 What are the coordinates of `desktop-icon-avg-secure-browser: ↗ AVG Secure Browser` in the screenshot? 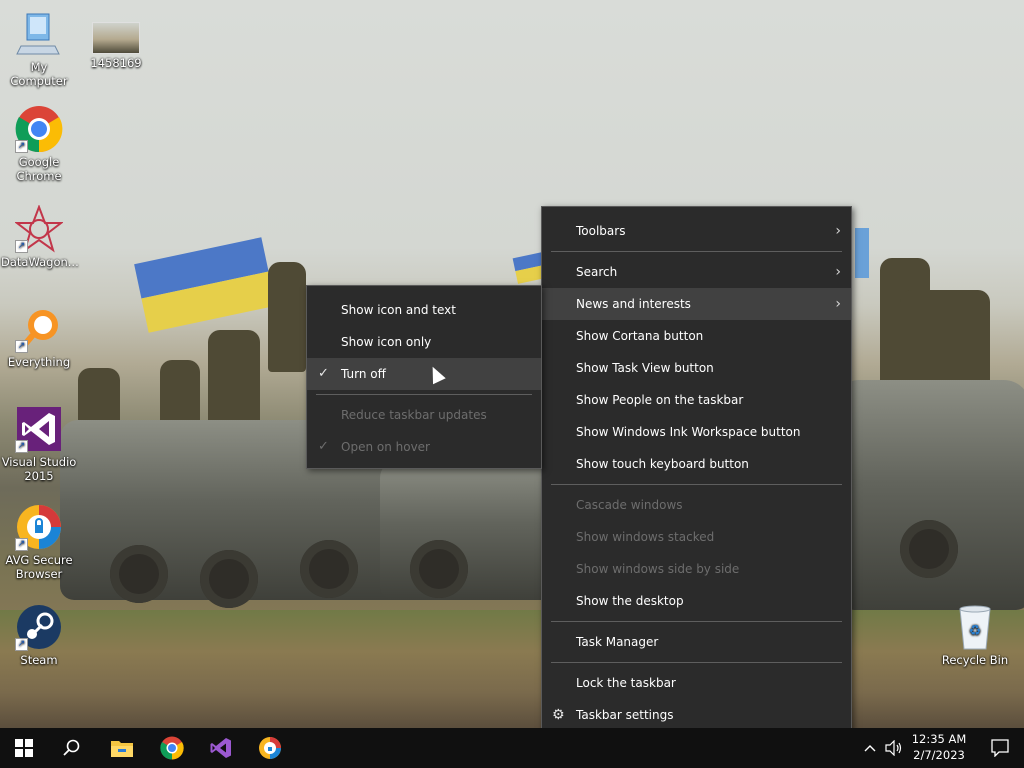 It's located at (39, 542).